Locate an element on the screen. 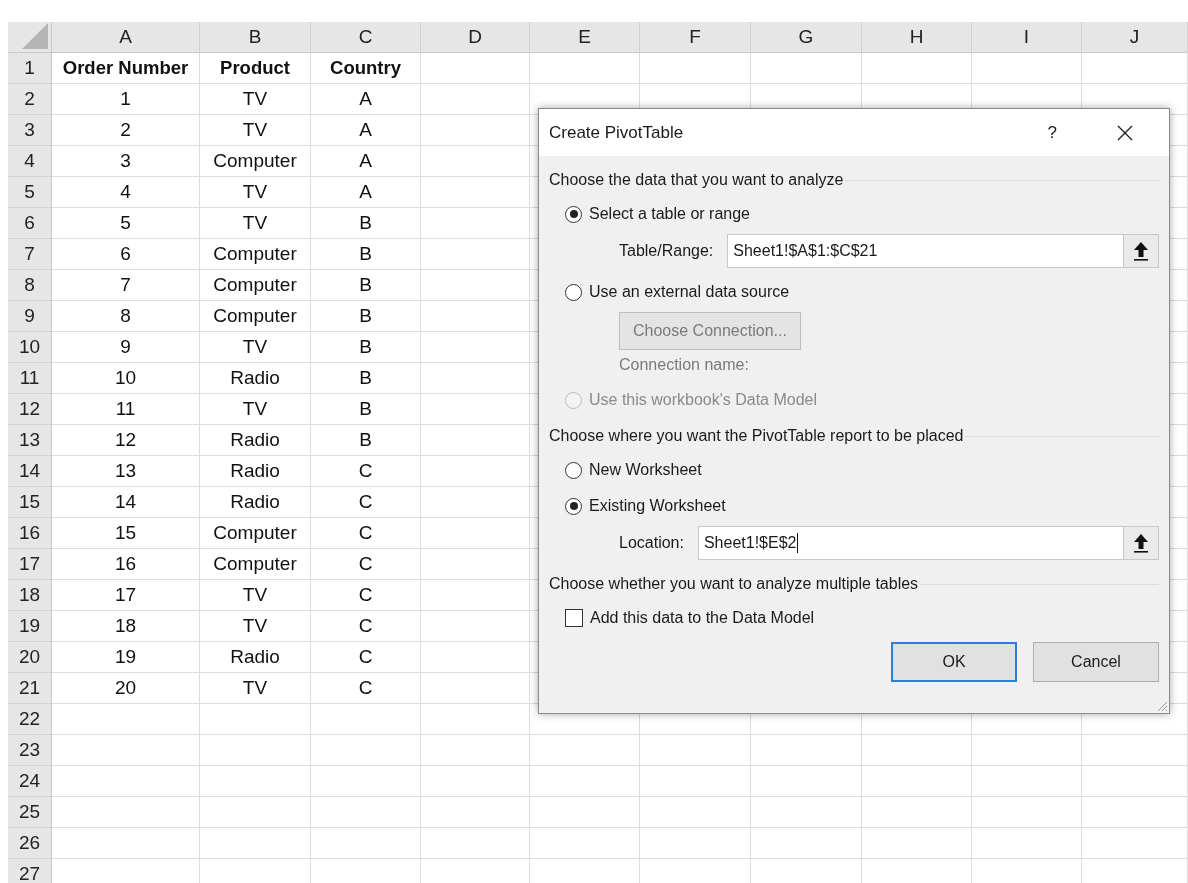  row-header: 8 is located at coordinates (30, 285).